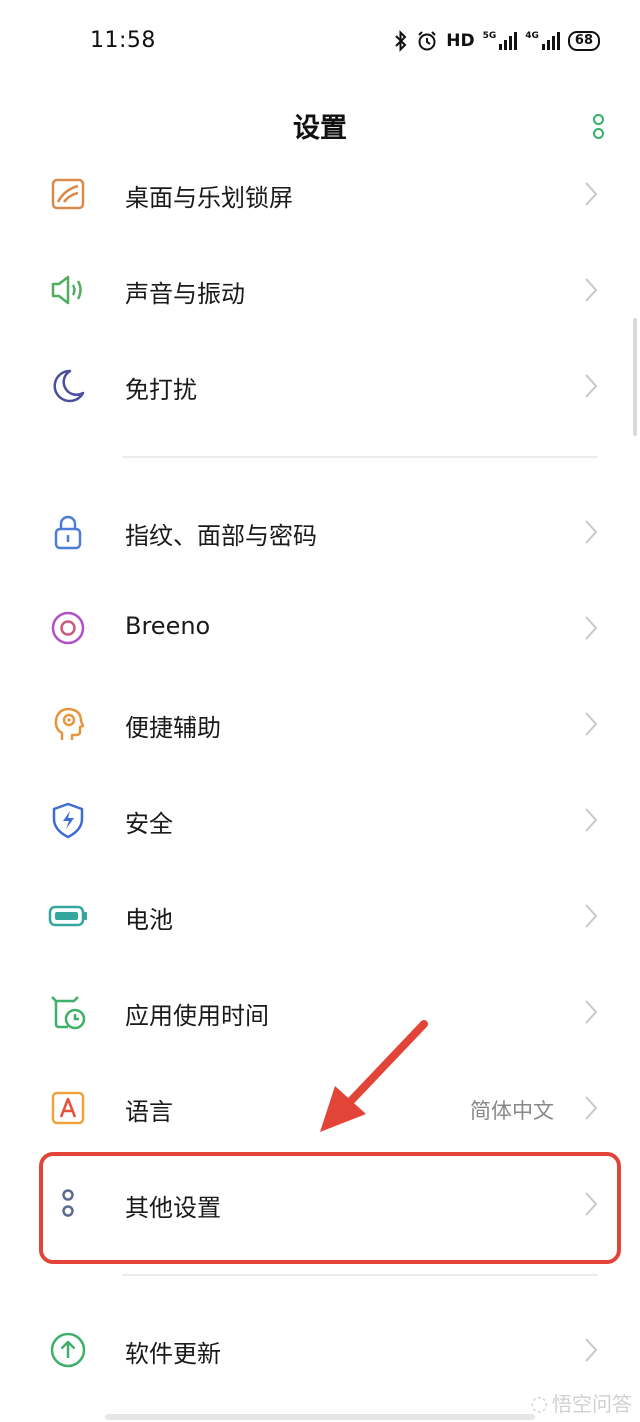 The image size is (640, 1422). Describe the element at coordinates (539, 1402) in the screenshot. I see `watermark-logo-icon: ◌` at that location.